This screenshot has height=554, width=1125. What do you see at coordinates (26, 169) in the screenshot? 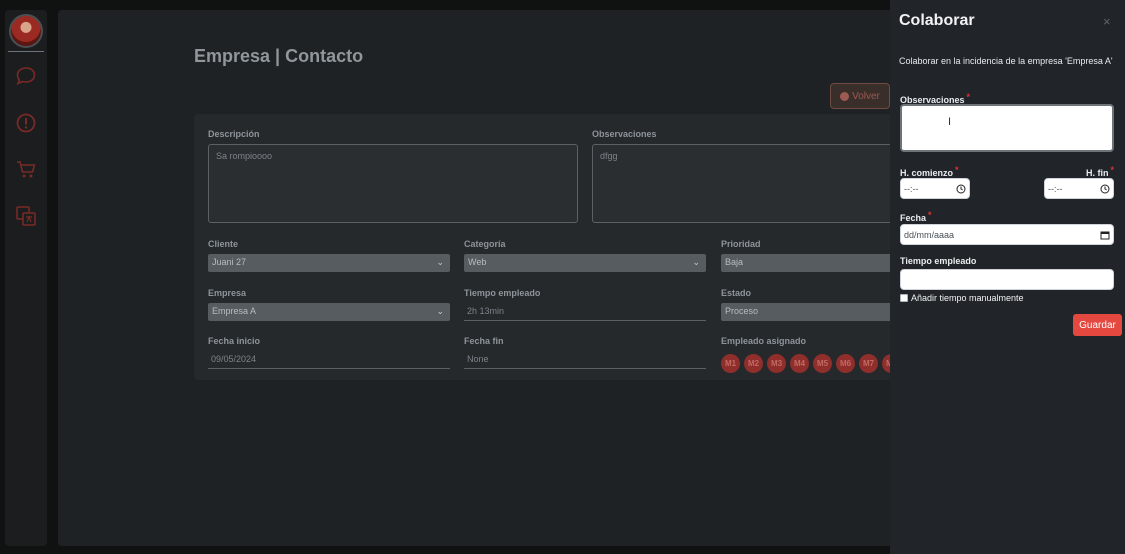
I see `cart-icon` at bounding box center [26, 169].